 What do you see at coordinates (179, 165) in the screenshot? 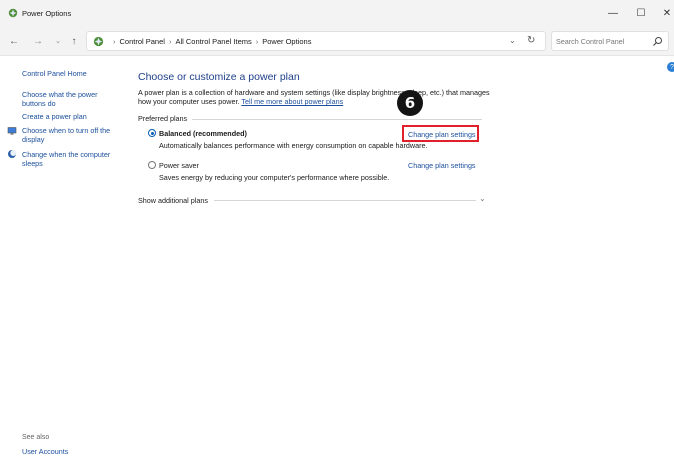
I see `power-saver-plan-name: Power saver` at bounding box center [179, 165].